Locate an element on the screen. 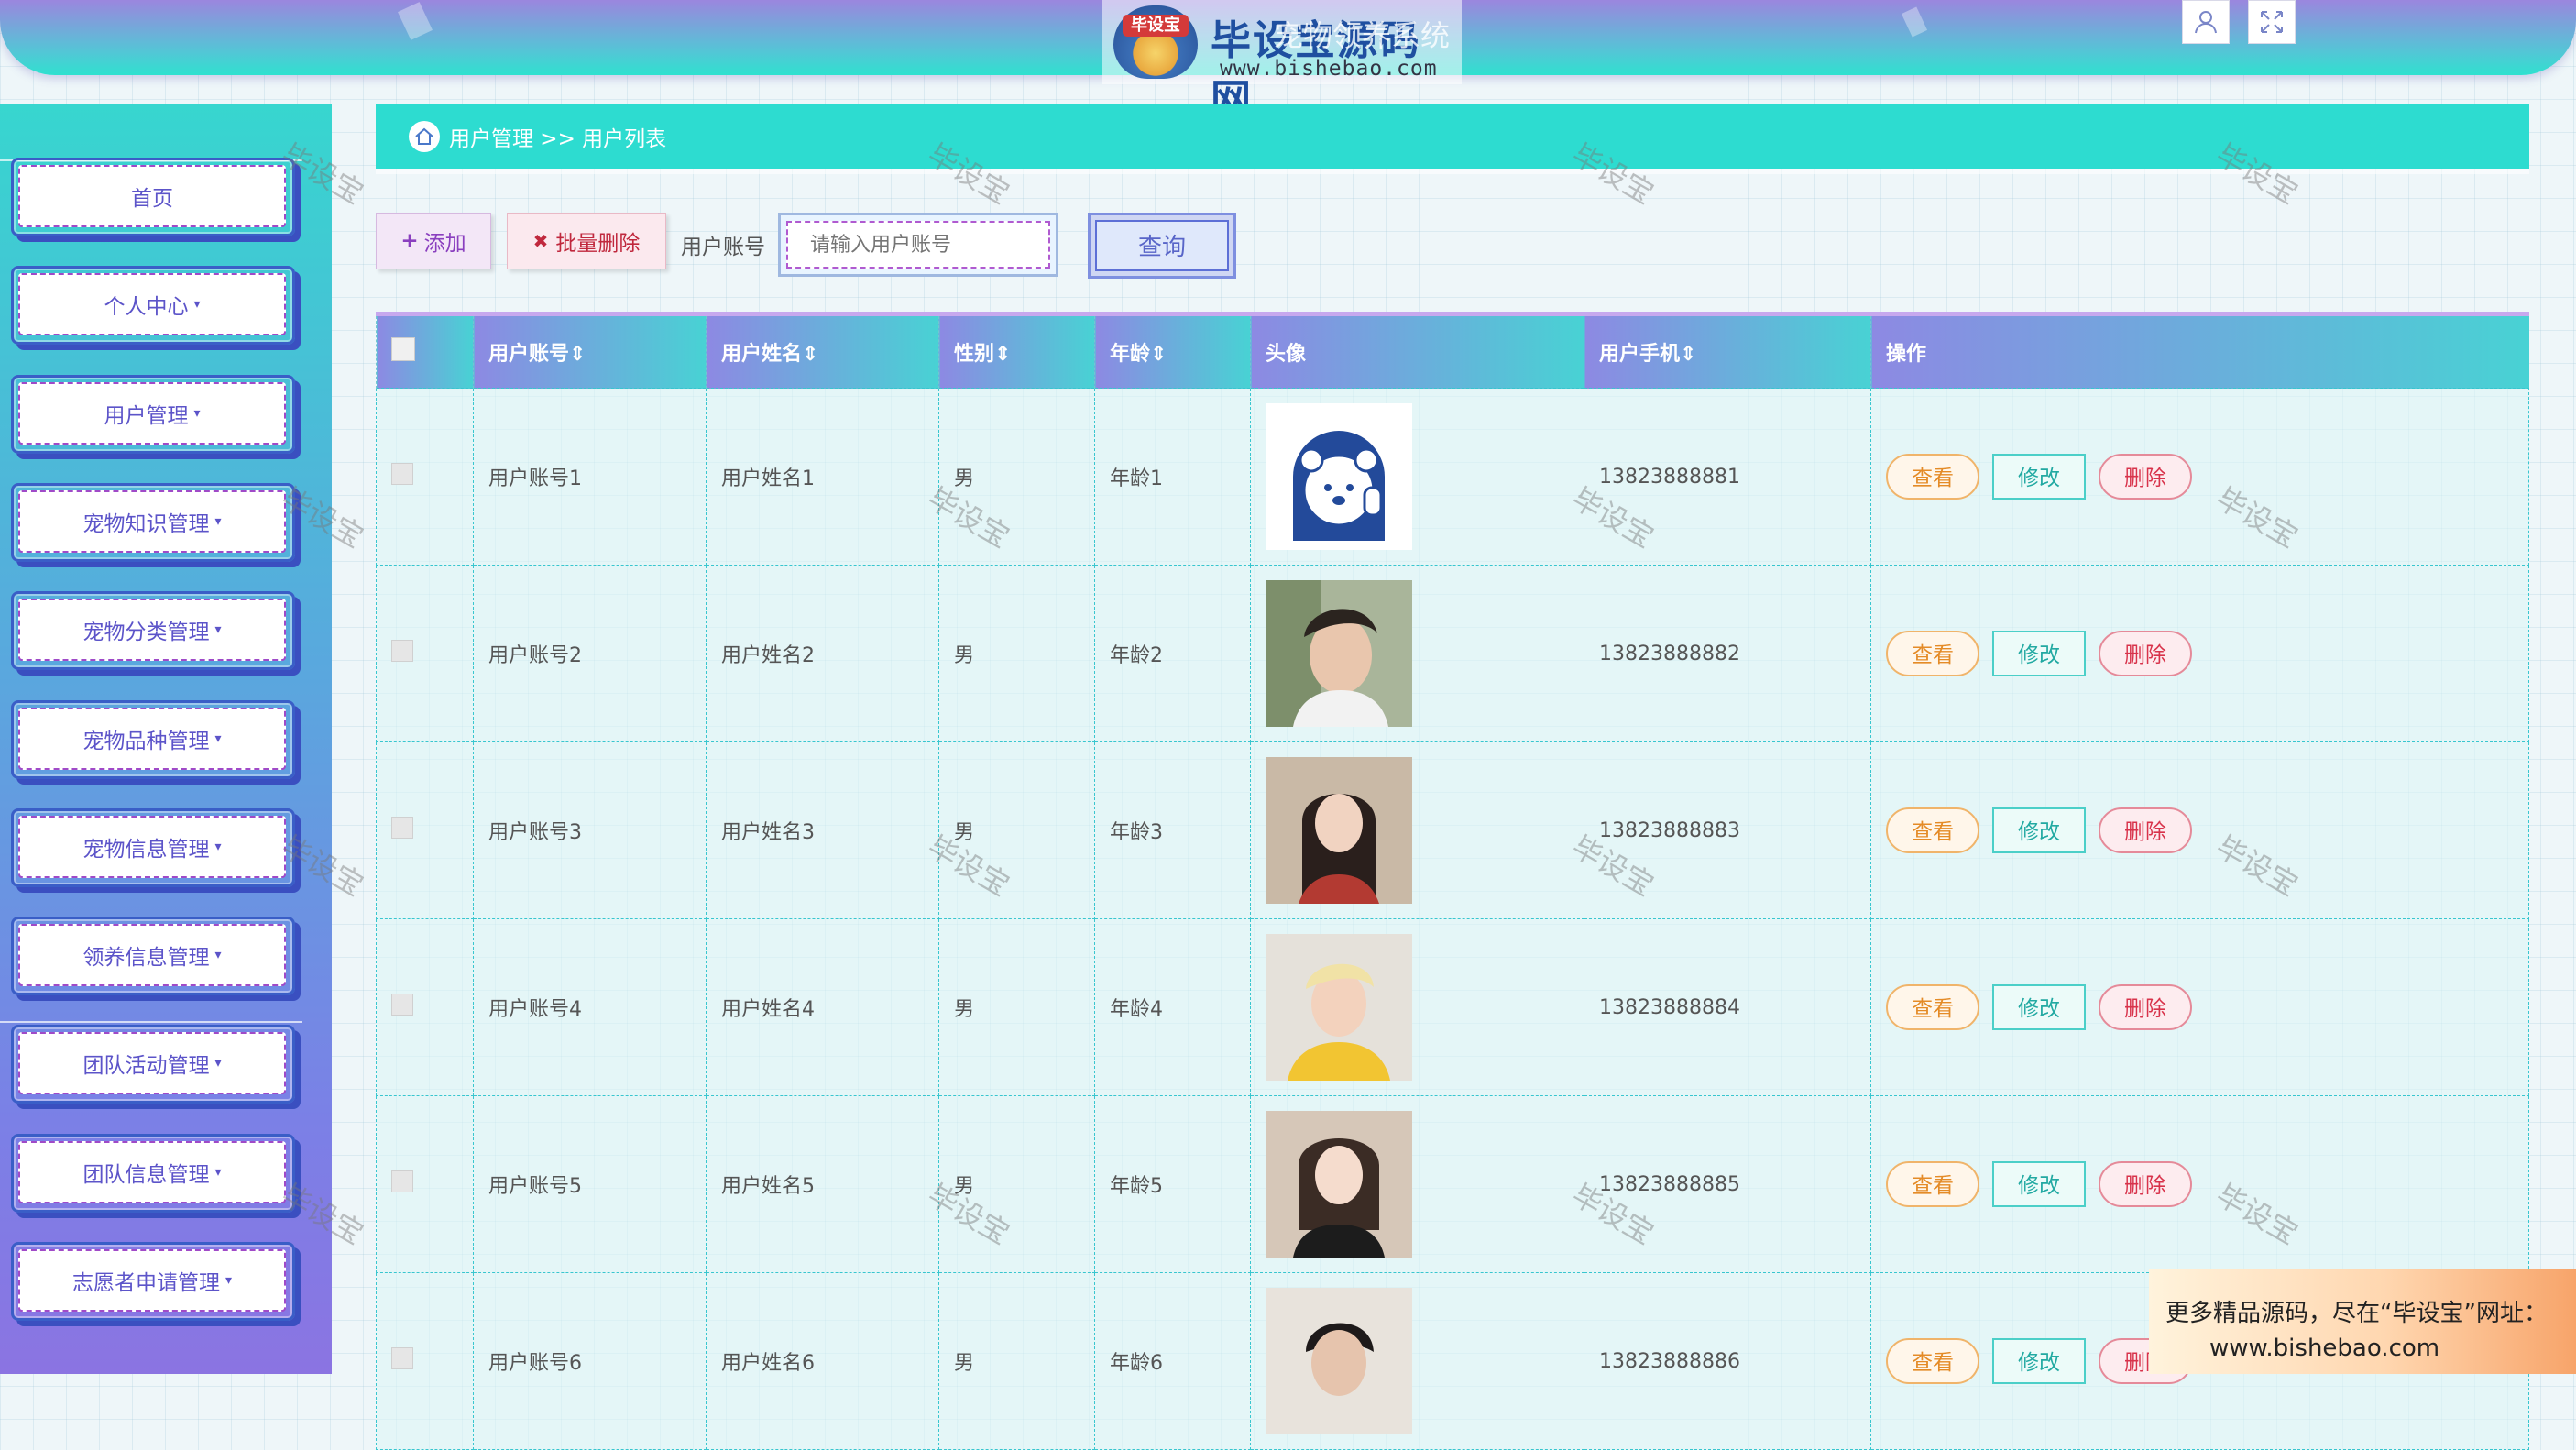  sidebar-item-0: 首页 is located at coordinates (153, 197).